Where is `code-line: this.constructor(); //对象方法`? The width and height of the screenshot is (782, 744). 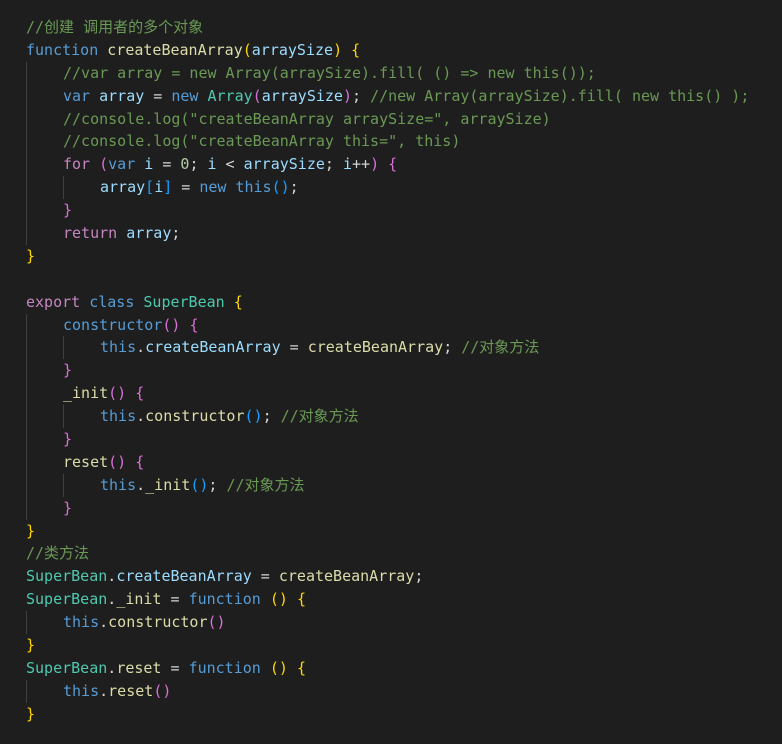
code-line: this.constructor(); //对象方法 is located at coordinates (391, 417).